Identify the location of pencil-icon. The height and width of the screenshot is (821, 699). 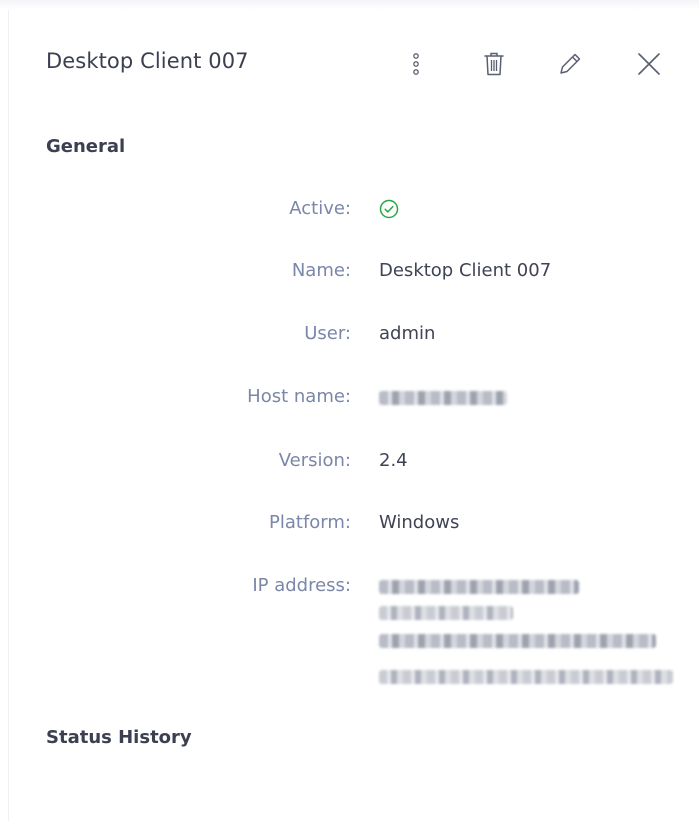
(570, 63).